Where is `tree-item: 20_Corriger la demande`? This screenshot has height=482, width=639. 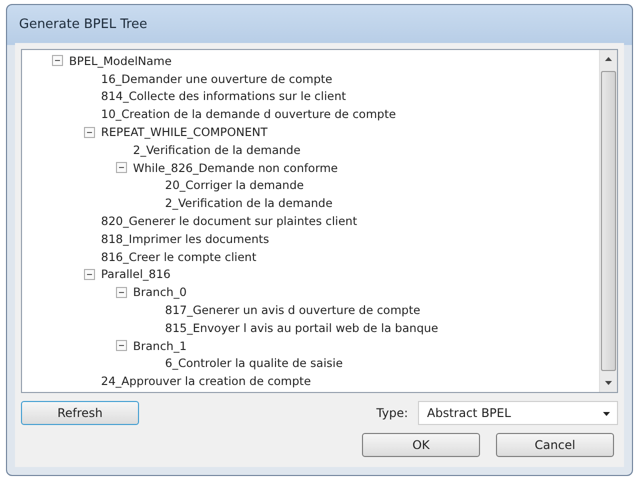 tree-item: 20_Corriger la demande is located at coordinates (234, 185).